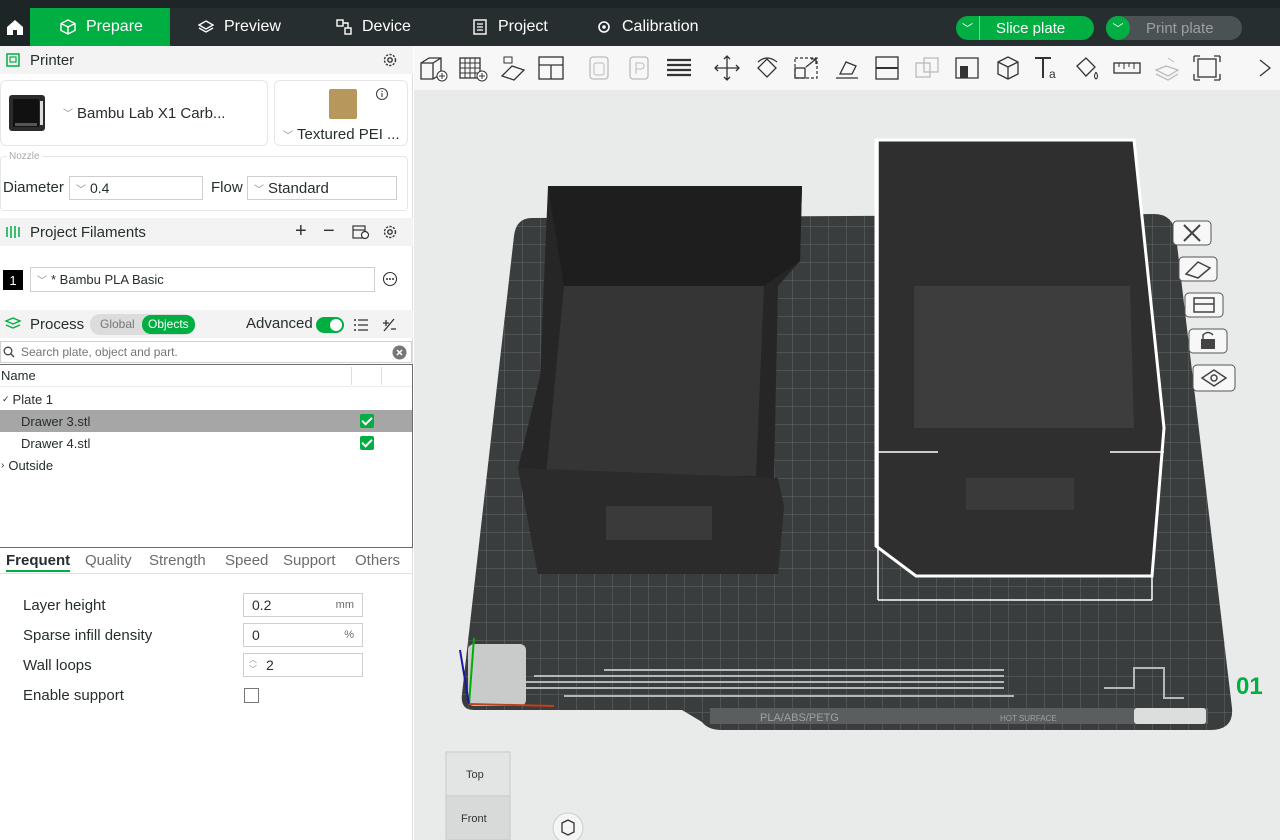 This screenshot has height=840, width=1280. Describe the element at coordinates (377, 560) in the screenshot. I see `tab-others: Others` at that location.